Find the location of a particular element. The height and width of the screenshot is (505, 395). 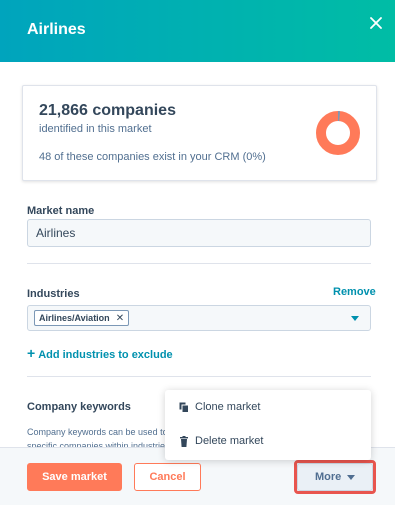

market-name-label: Market name is located at coordinates (61, 211).